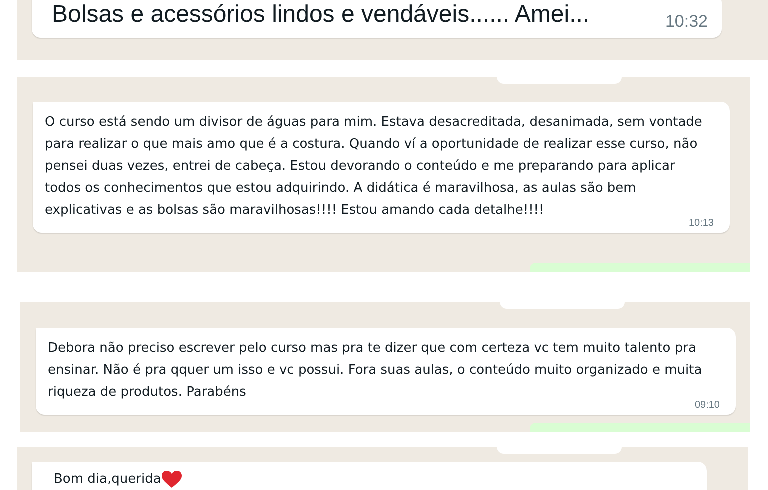 This screenshot has width=768, height=490. I want to click on message-text: Debora não preciso escrever pelo curso mas pra te dizer que com certeza vc tem muito talento pra ensinar. Não é pra qquer um isso e vc possui. Fora suas aulas, o conteúdo muito organizado e muita riqueza de produtos. Parabéns, so click(376, 370).